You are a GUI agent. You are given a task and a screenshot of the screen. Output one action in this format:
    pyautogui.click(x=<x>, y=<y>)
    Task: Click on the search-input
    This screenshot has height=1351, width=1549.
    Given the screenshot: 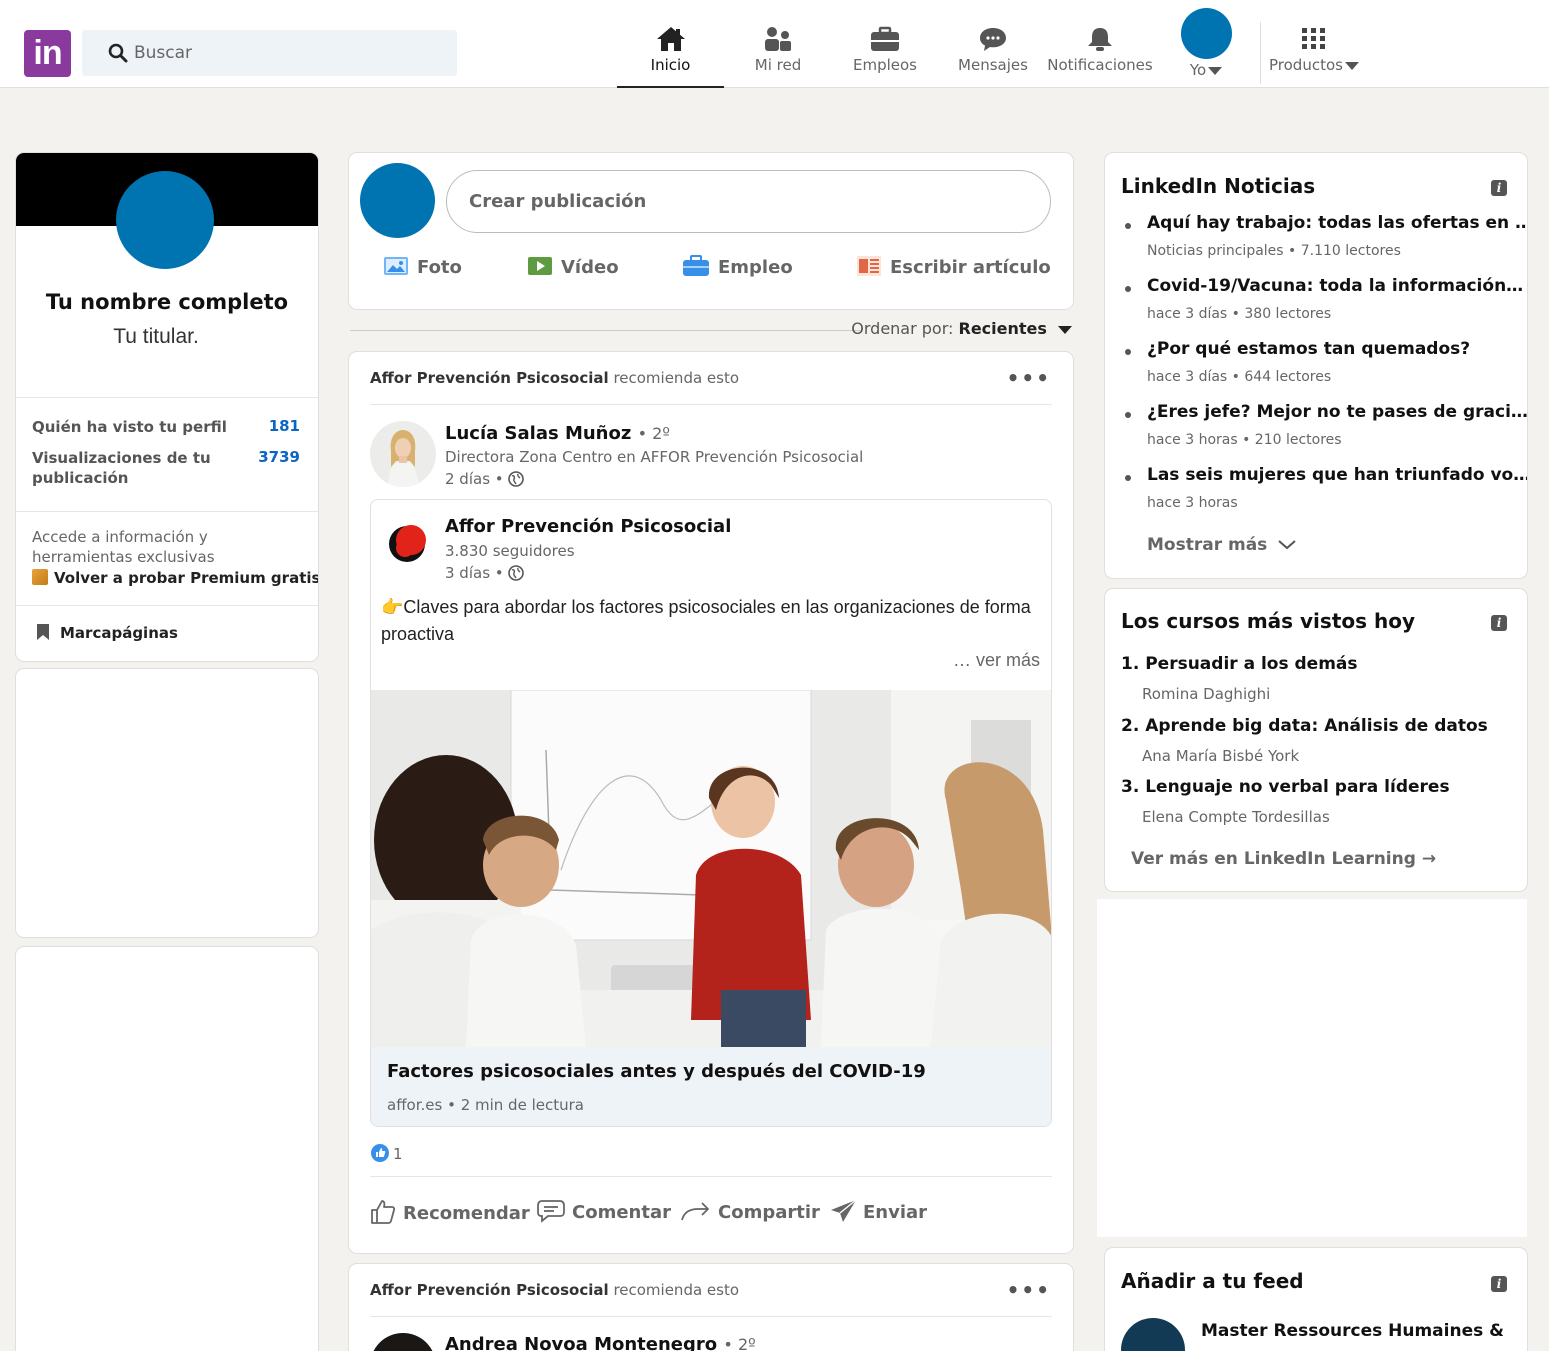 What is the action you would take?
    pyautogui.click(x=284, y=53)
    